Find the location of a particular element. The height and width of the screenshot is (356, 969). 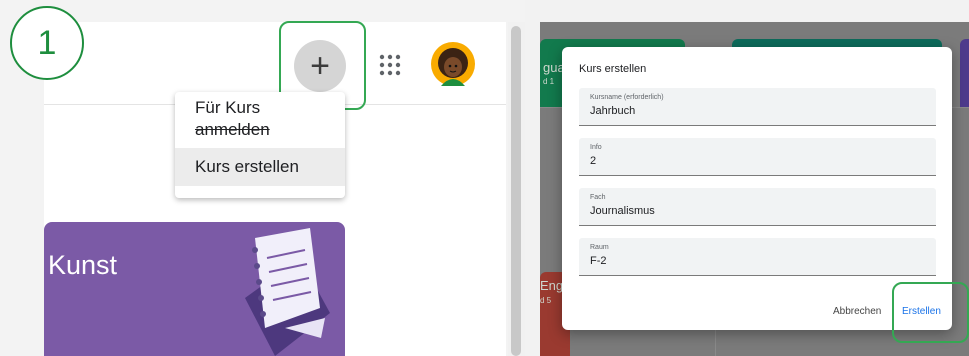

bg-tile-1-subtitle: d 1 is located at coordinates (549, 81).